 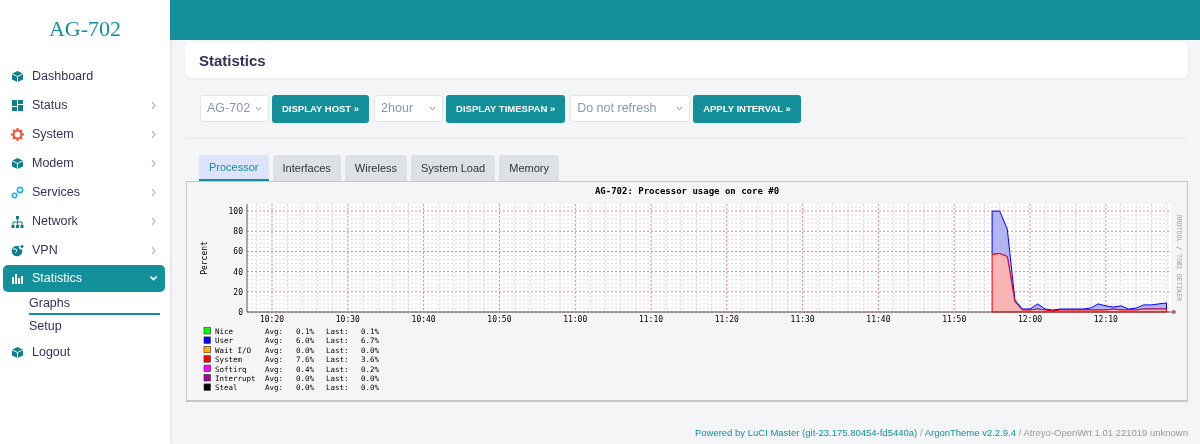 I want to click on footer-text: /, so click(x=921, y=432).